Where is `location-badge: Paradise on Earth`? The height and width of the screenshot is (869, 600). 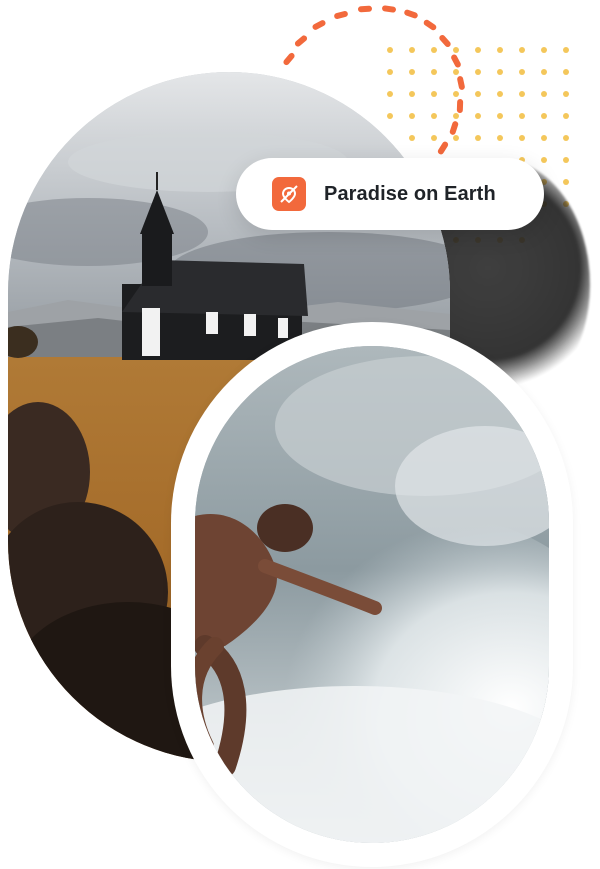
location-badge: Paradise on Earth is located at coordinates (390, 194).